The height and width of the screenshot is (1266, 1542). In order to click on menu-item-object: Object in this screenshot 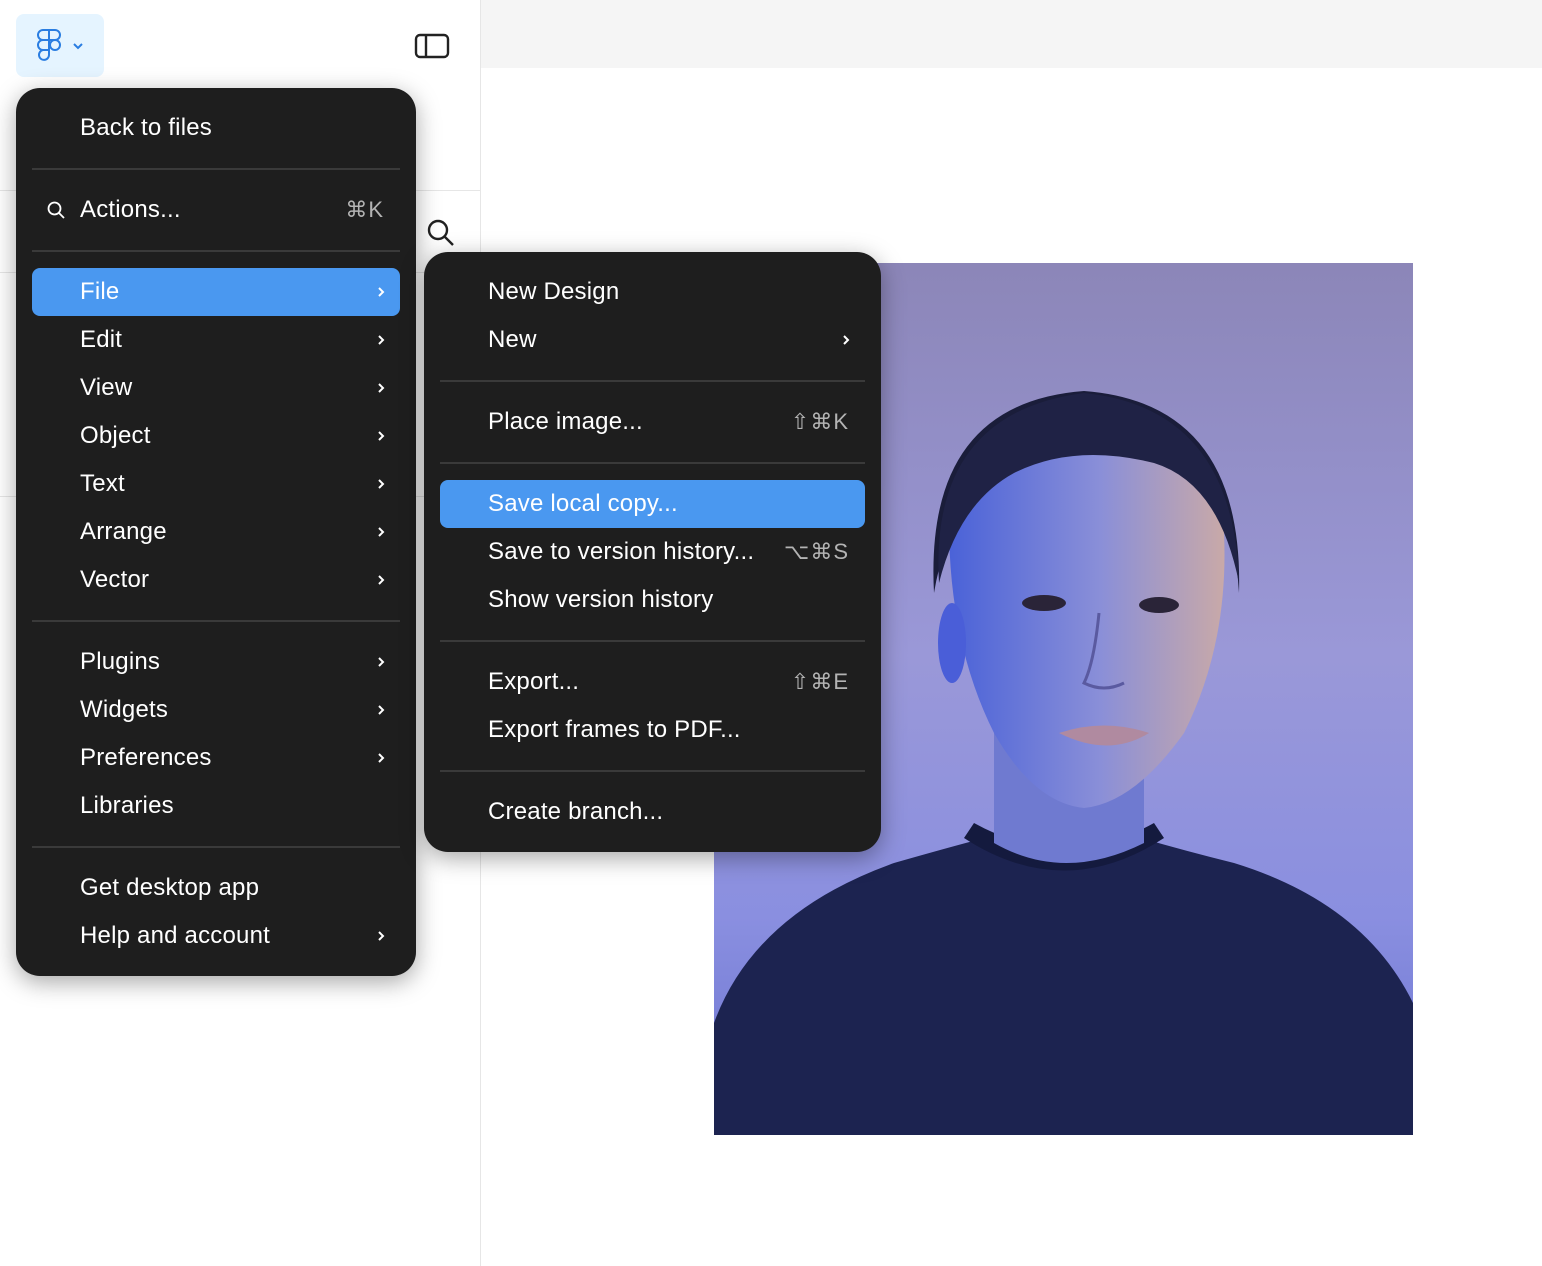, I will do `click(216, 436)`.